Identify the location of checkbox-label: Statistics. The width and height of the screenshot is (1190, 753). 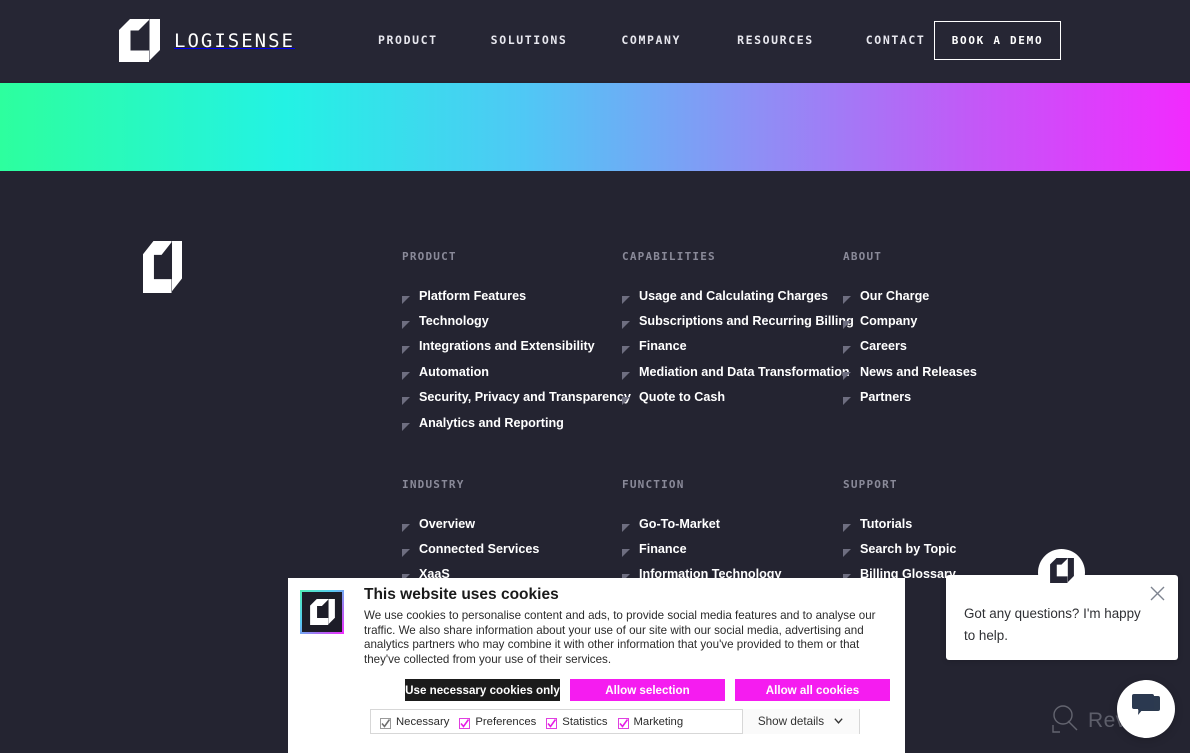
(585, 721).